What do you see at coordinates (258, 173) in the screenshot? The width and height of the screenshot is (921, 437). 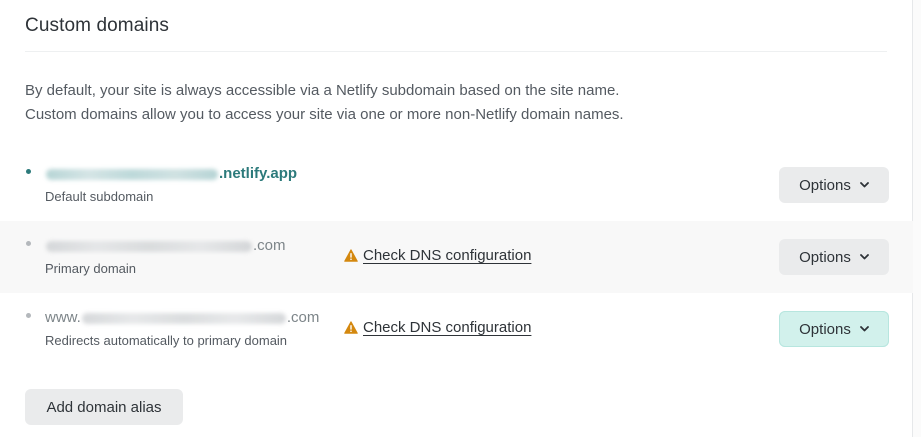 I see `domain-suffix: .netlify.app` at bounding box center [258, 173].